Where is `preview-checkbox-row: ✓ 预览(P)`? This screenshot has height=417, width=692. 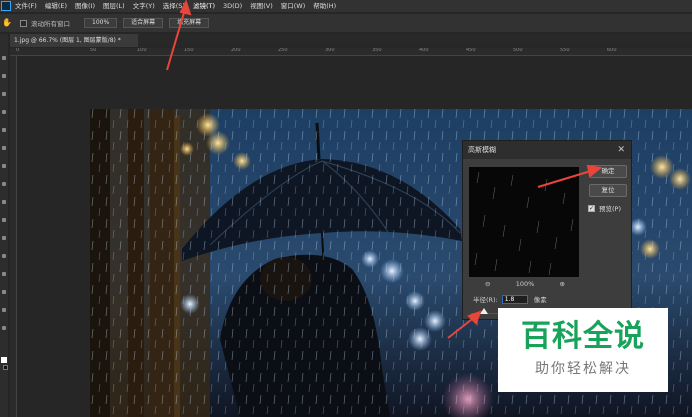
preview-checkbox-row: ✓ 预览(P) is located at coordinates (604, 208).